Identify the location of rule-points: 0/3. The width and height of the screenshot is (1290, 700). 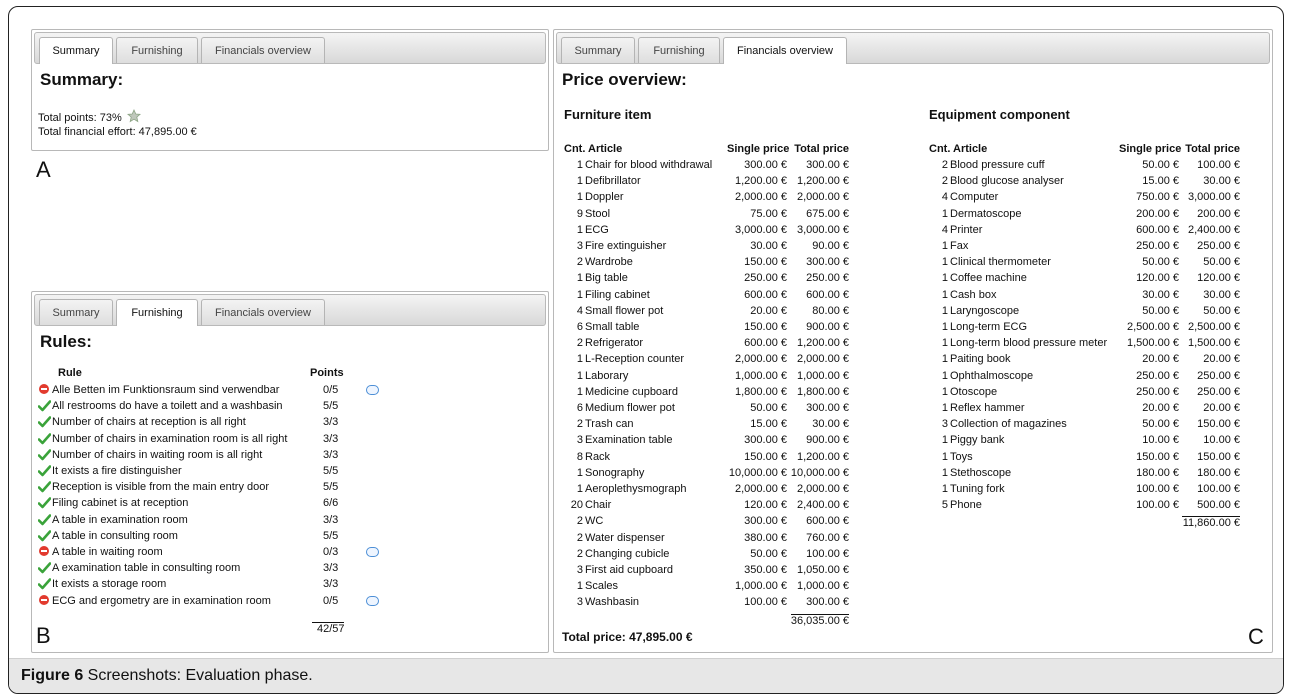
(331, 552).